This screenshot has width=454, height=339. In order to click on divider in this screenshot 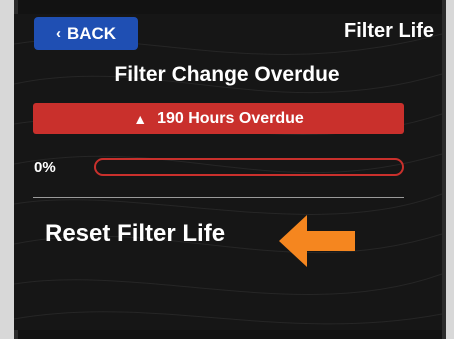, I will do `click(218, 197)`.